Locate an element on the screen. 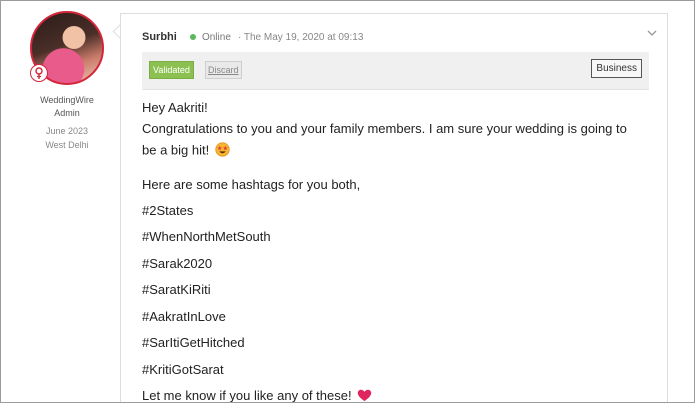 This screenshot has height=403, width=695. author-role-sub: Admin is located at coordinates (67, 113).